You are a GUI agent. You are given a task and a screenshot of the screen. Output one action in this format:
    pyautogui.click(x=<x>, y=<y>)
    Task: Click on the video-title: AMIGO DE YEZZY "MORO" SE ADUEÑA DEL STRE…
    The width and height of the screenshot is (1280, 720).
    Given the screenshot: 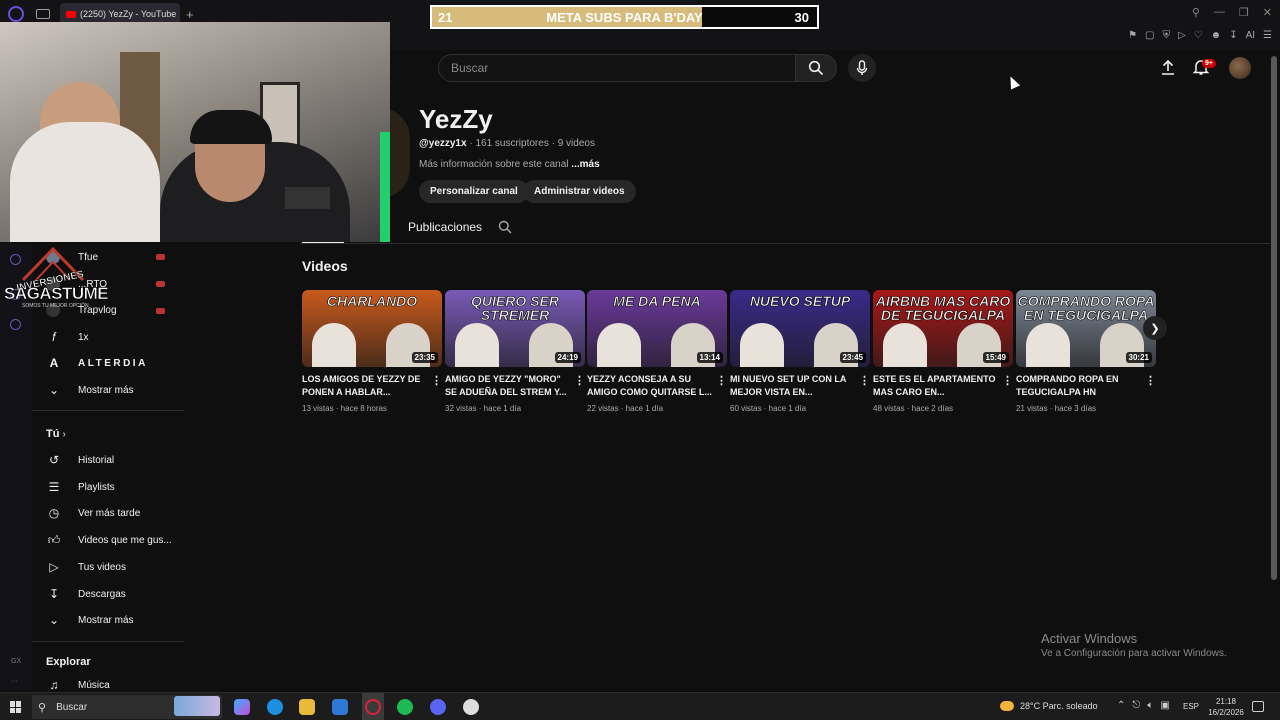 What is the action you would take?
    pyautogui.click(x=508, y=386)
    